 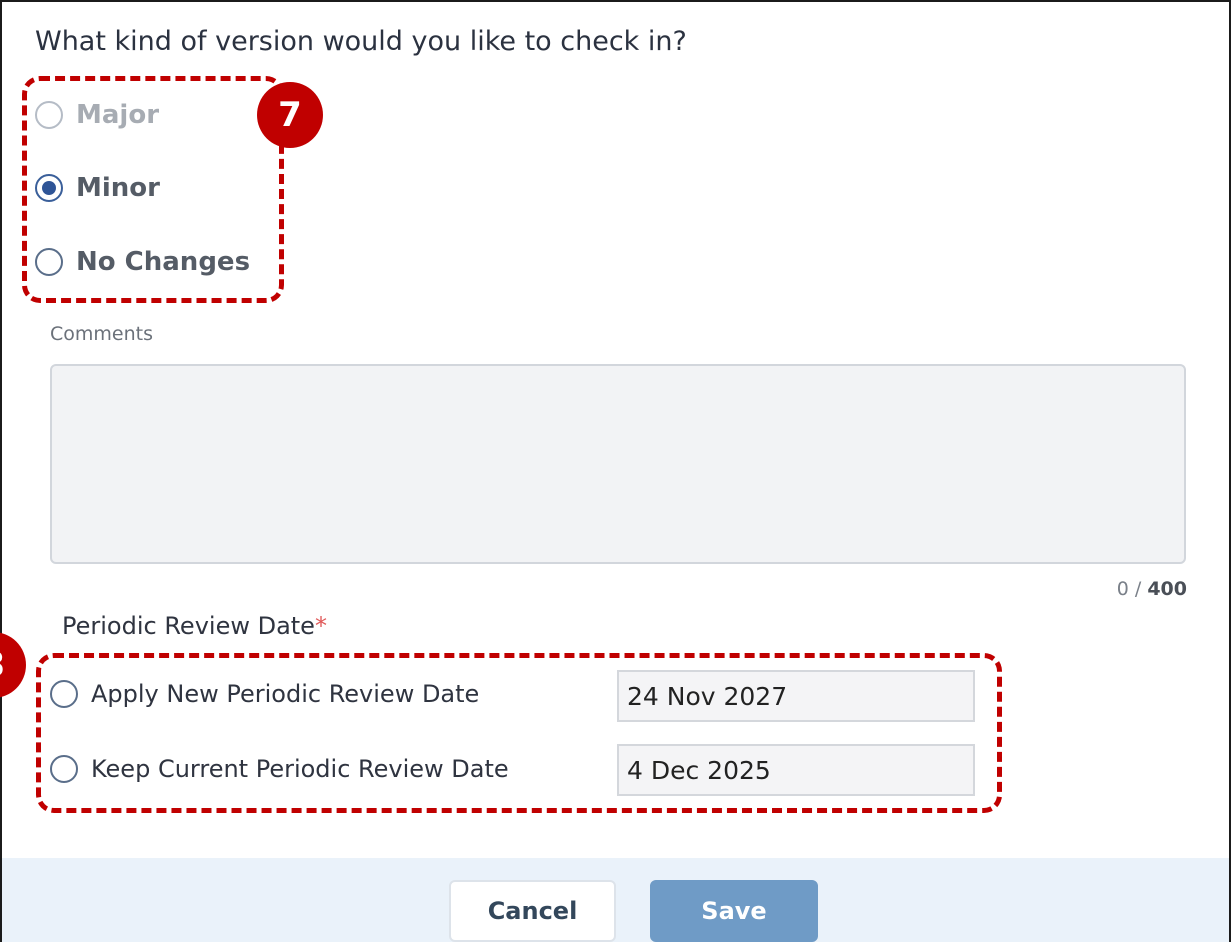 I want to click on cancel-button: Cancel, so click(x=532, y=911).